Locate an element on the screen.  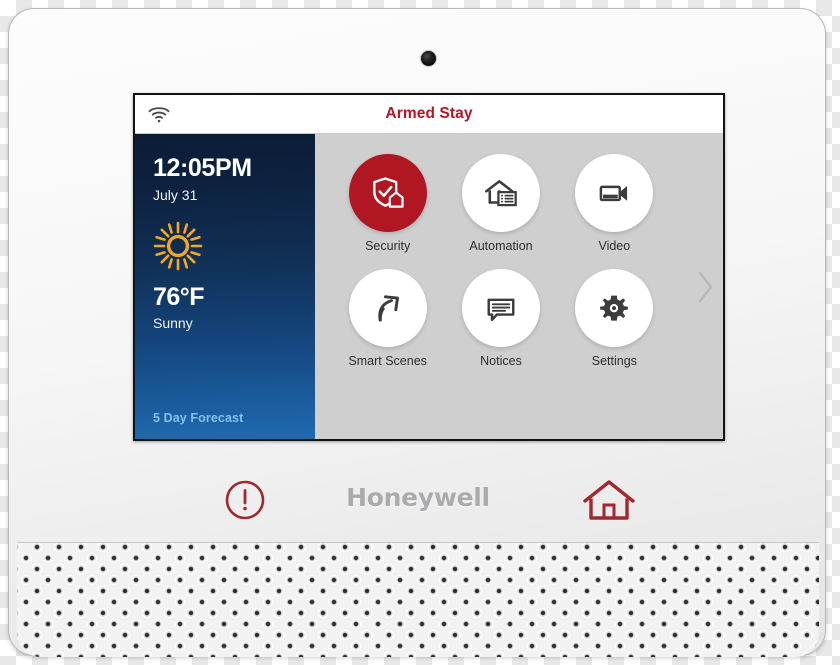
tile-notices: Notices is located at coordinates (500, 318).